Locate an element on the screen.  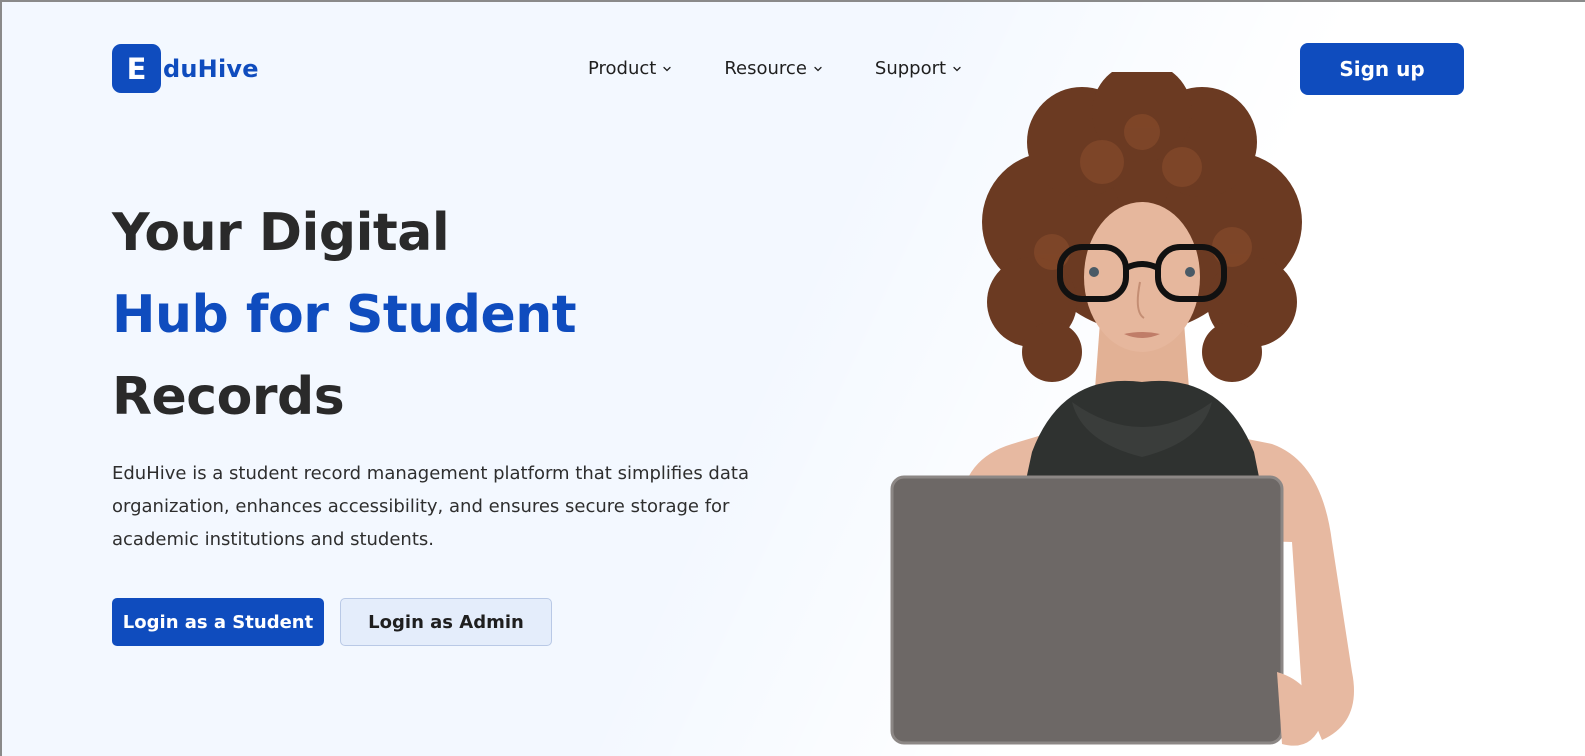
hero-title-line1: Your Digital is located at coordinates (281, 233).